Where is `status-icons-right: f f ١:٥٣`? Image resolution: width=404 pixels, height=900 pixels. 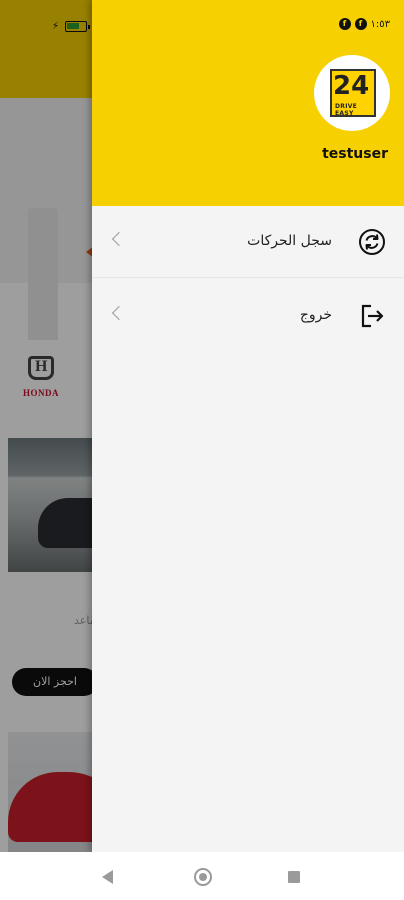 status-icons-right: f f ١:٥٣ is located at coordinates (364, 24).